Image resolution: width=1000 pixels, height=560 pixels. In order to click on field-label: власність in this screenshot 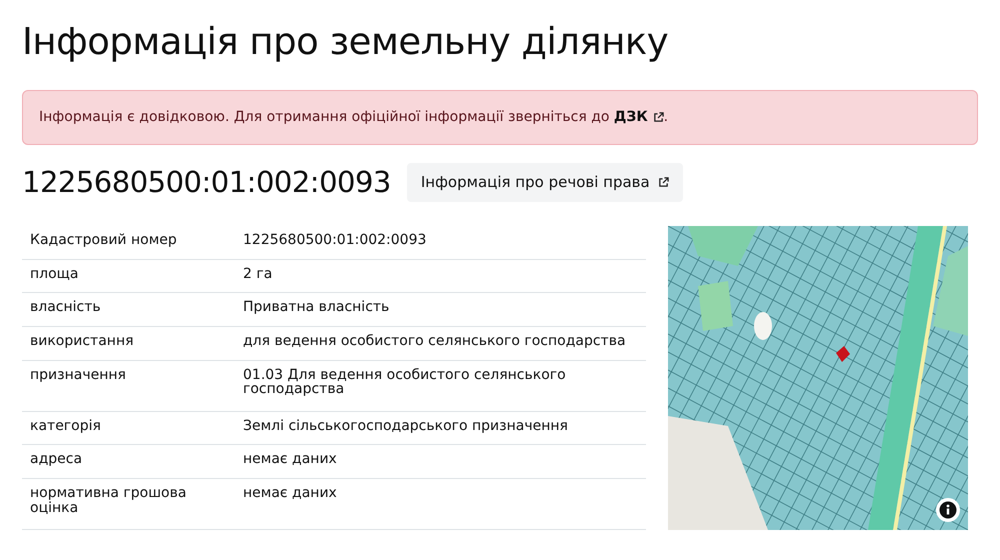, I will do `click(128, 309)`.